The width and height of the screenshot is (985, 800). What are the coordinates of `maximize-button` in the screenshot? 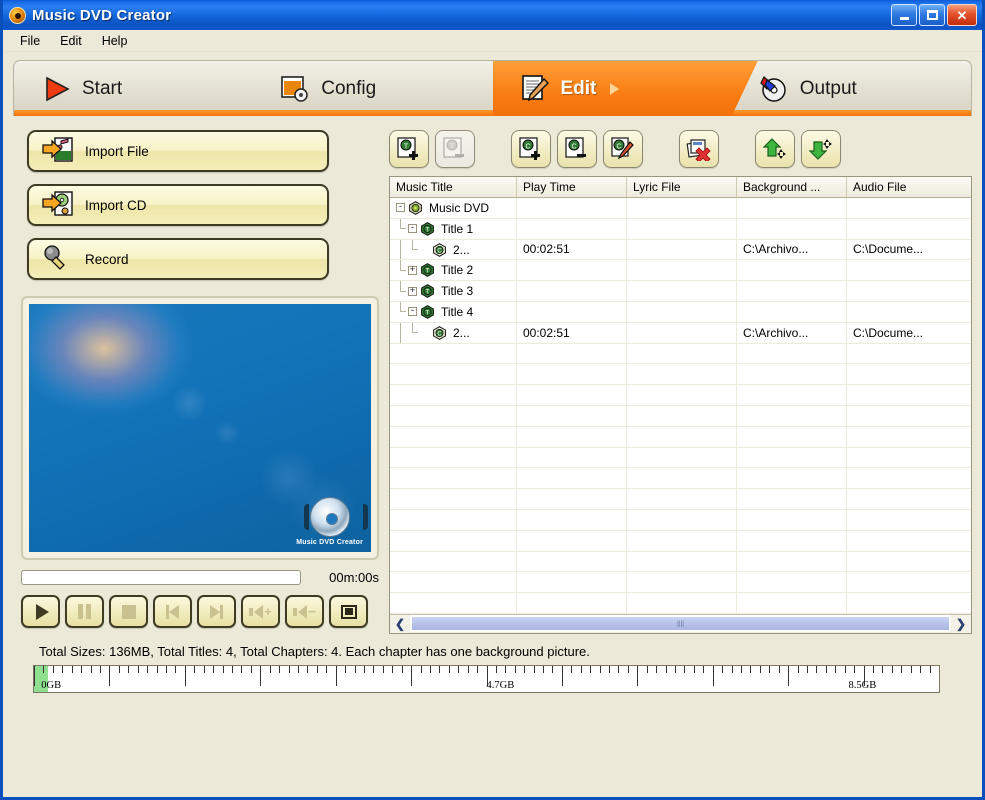 It's located at (932, 15).